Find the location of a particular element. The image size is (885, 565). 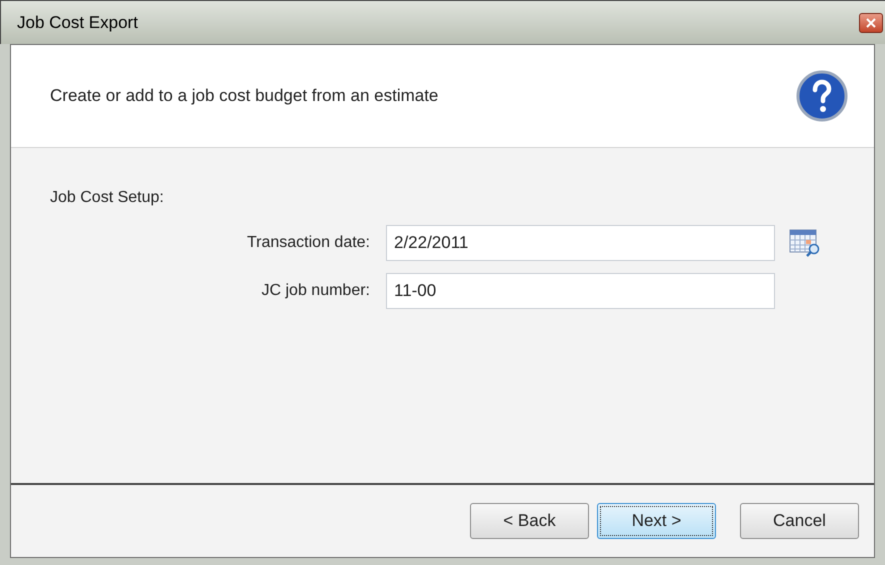

header-text: Create or add to a job cost budget from an estimate is located at coordinates (244, 96).